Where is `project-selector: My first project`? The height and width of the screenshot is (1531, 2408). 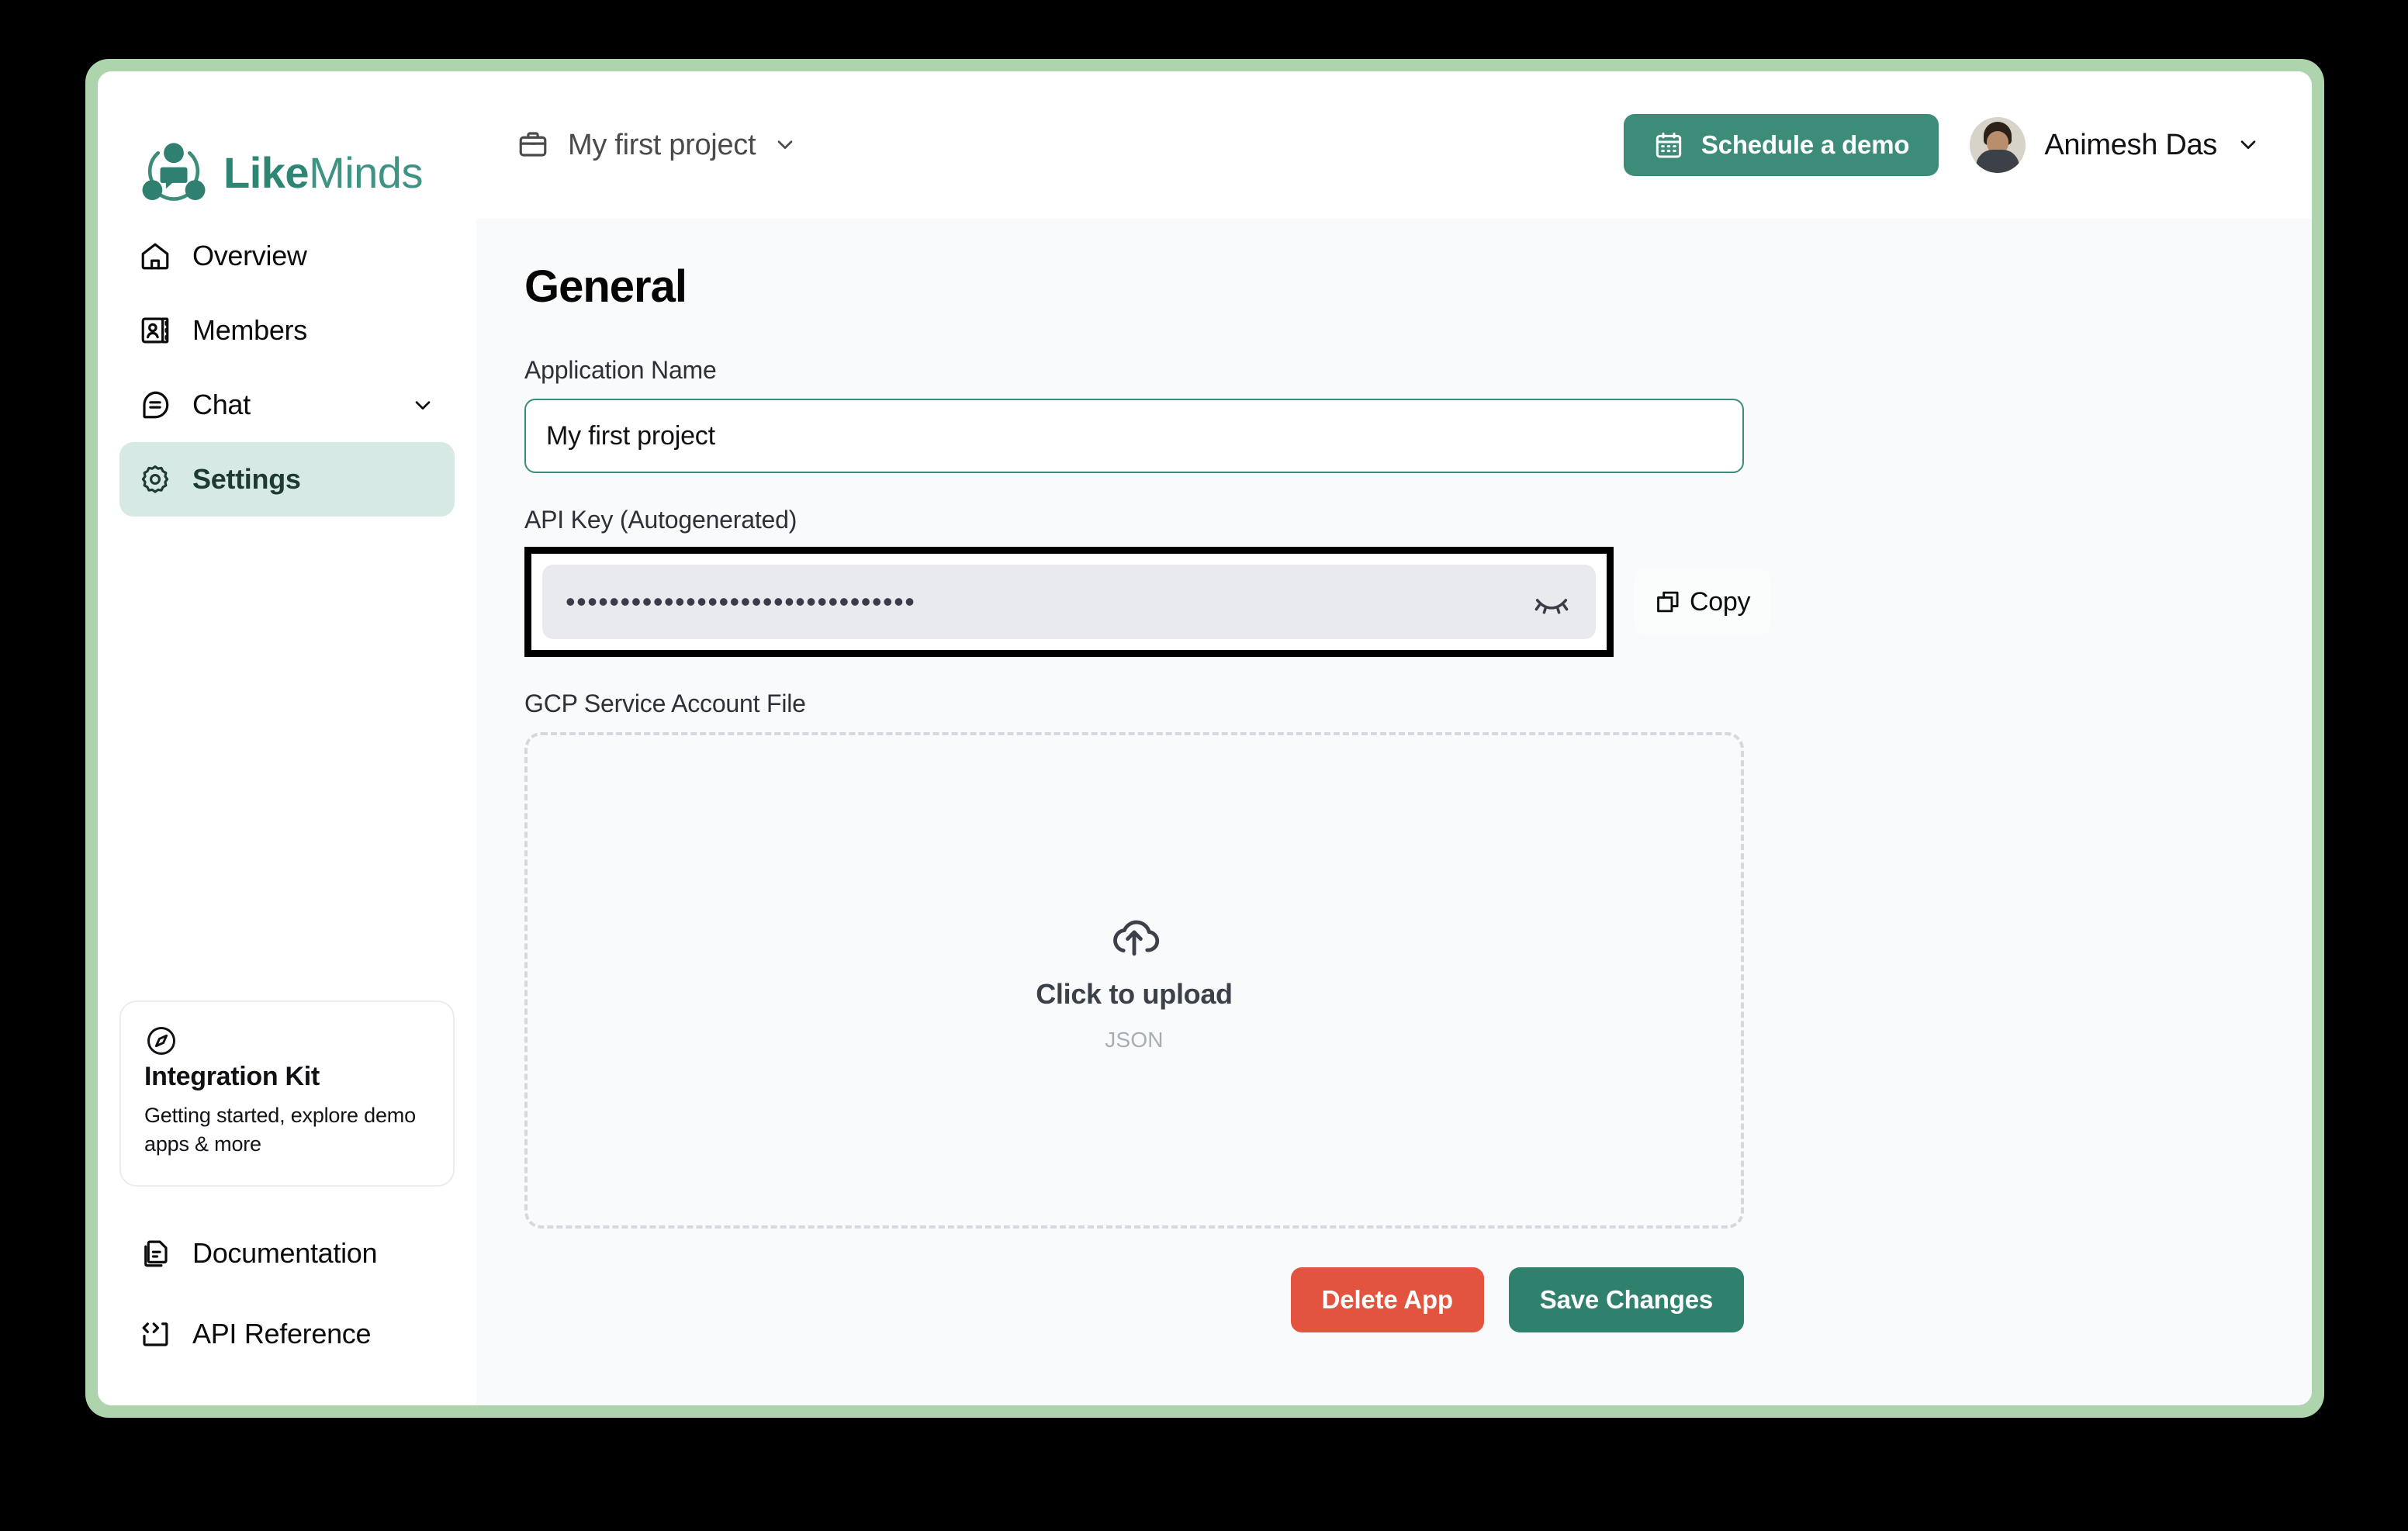 project-selector: My first project is located at coordinates (658, 145).